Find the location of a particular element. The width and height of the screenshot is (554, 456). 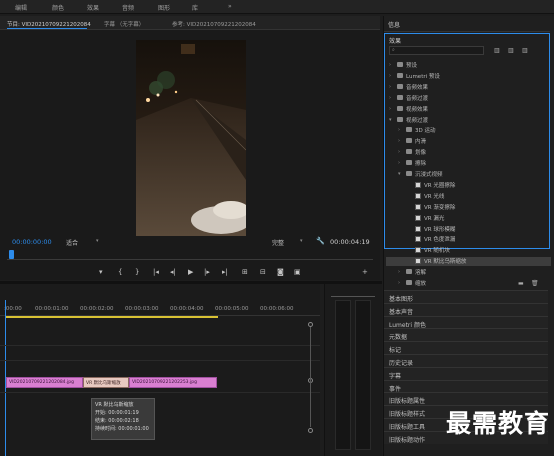

scroll-handle is located at coordinates (310, 430).